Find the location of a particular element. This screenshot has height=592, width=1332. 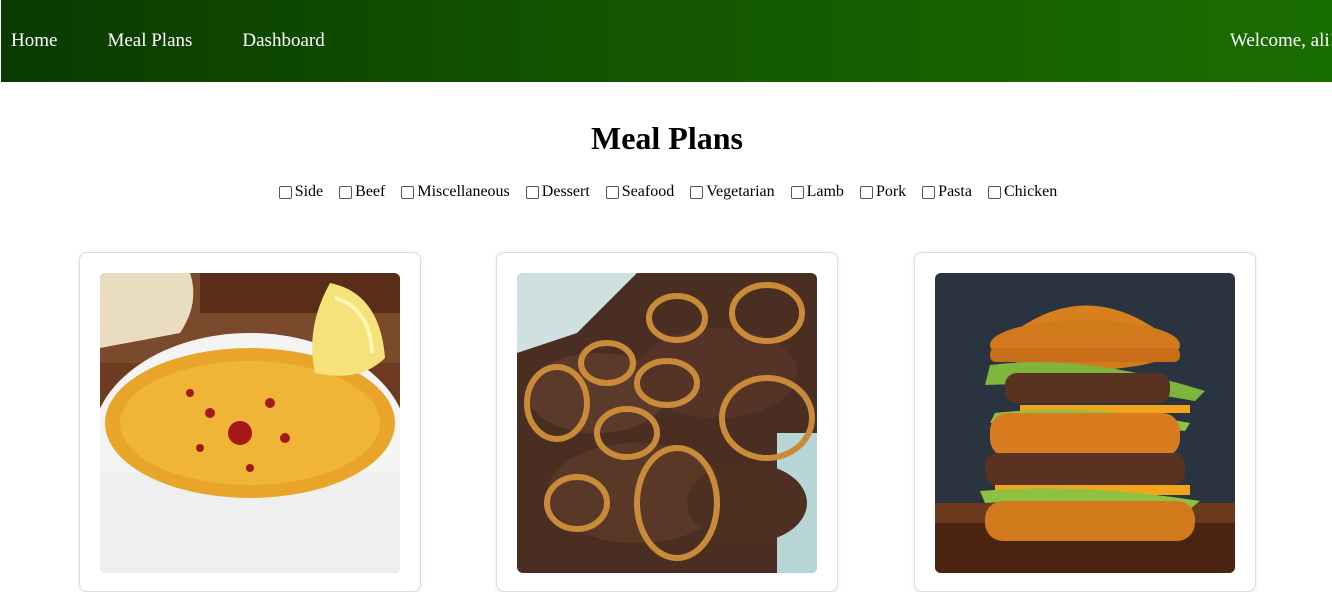

filter-side: Side is located at coordinates (299, 192).